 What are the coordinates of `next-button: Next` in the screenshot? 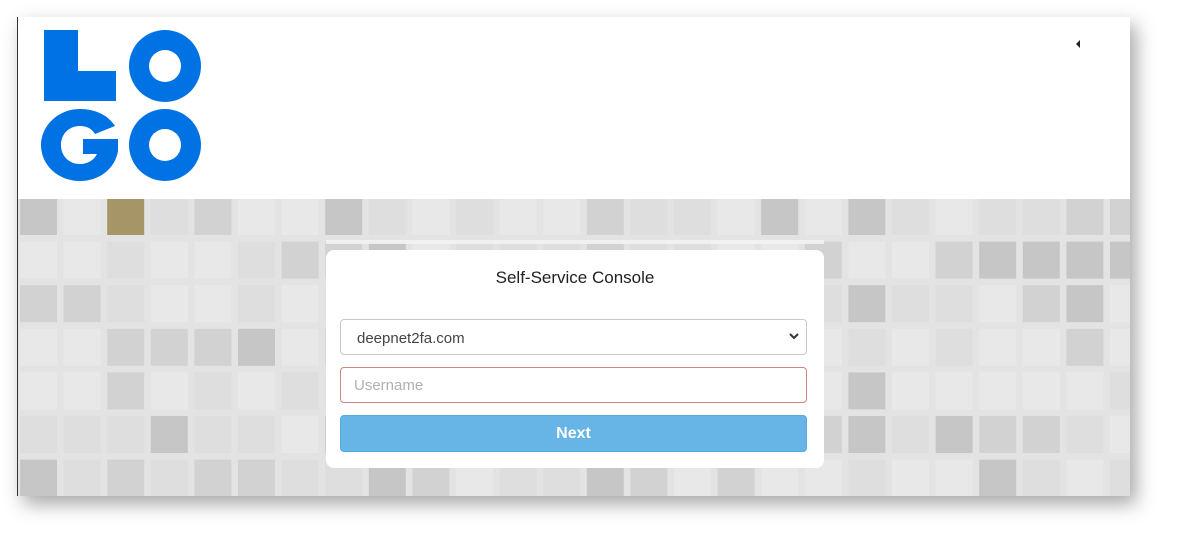 It's located at (573, 433).